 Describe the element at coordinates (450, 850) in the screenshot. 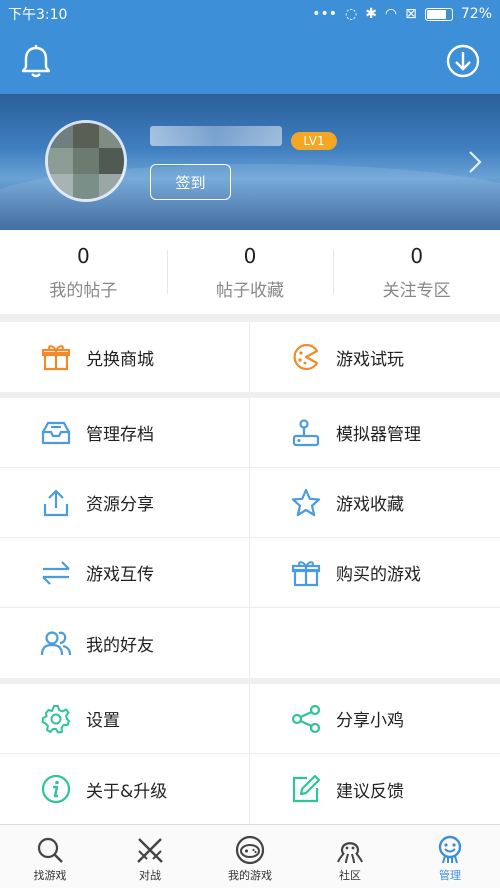

I see `mascot-icon` at that location.